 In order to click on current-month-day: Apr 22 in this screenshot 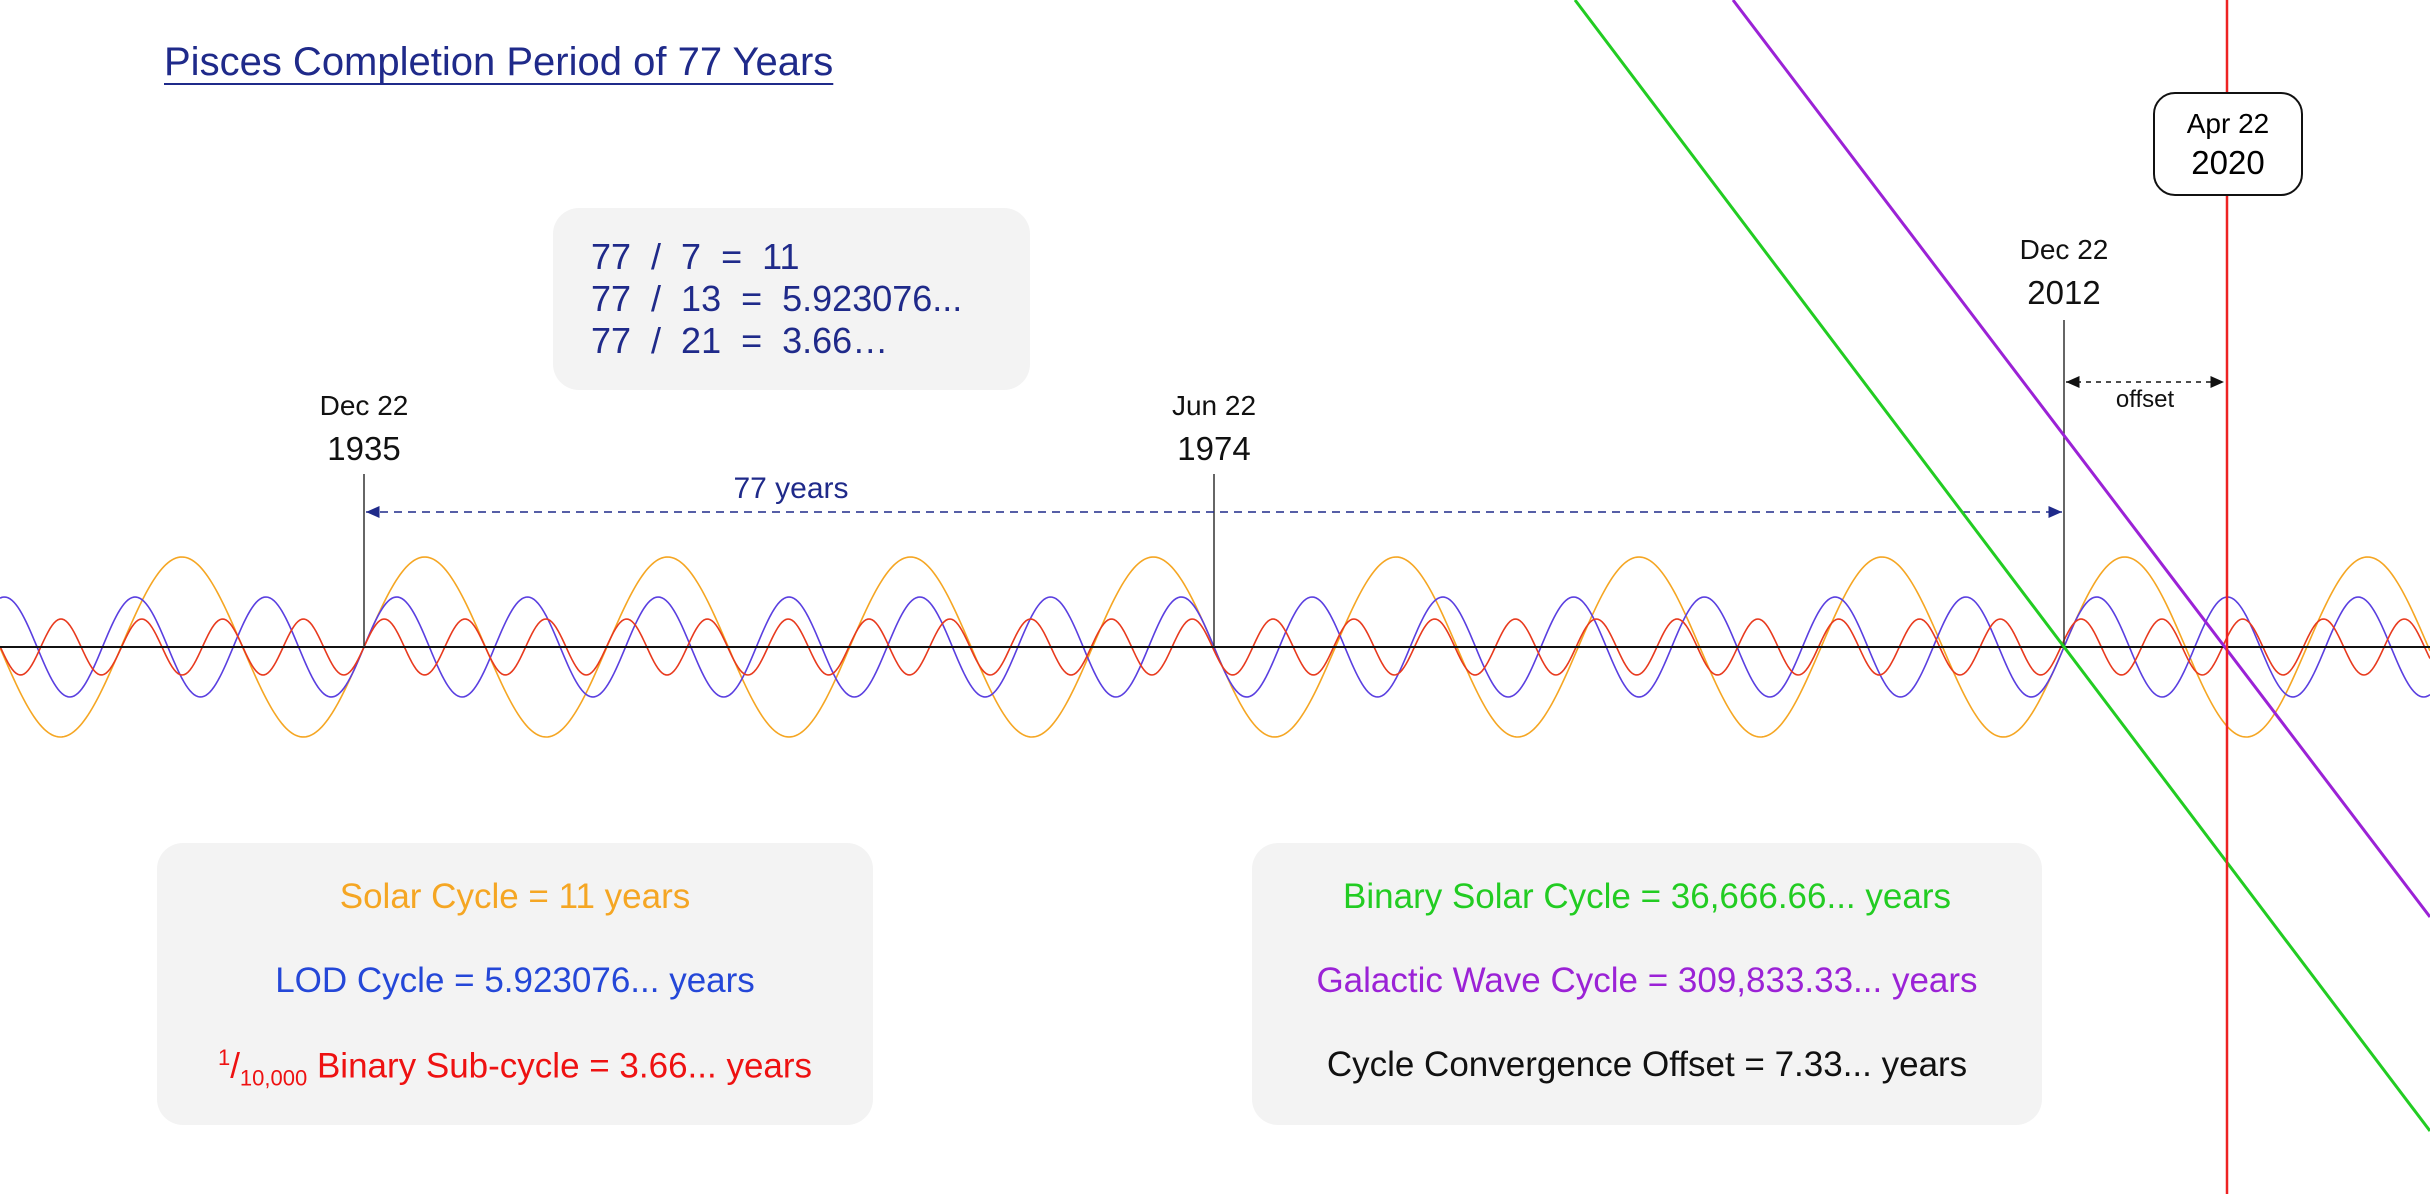, I will do `click(2228, 123)`.